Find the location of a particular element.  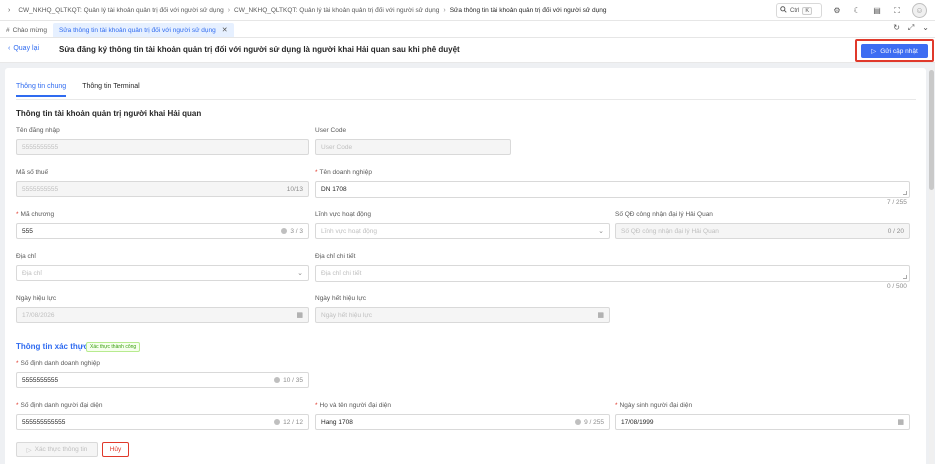

rep-name-label: * Họ và tên người đại diện is located at coordinates (353, 405).